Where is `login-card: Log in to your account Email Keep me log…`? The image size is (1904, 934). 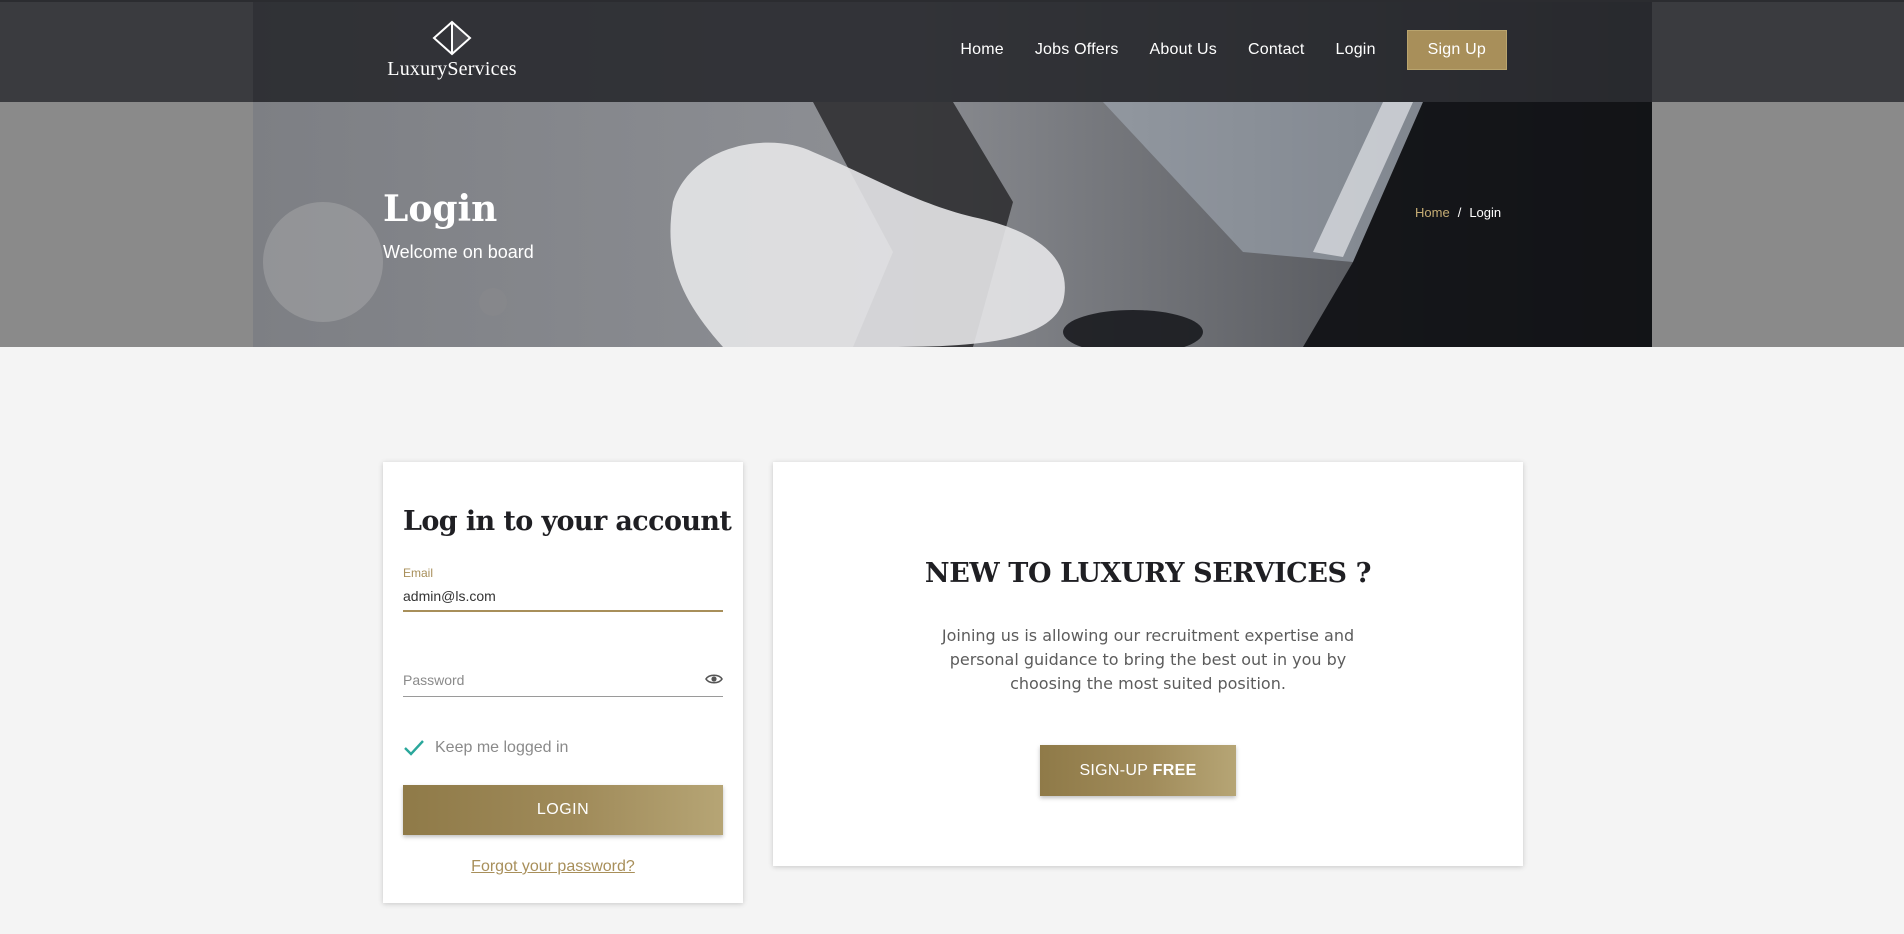
login-card: Log in to your account Email Keep me log… is located at coordinates (563, 682).